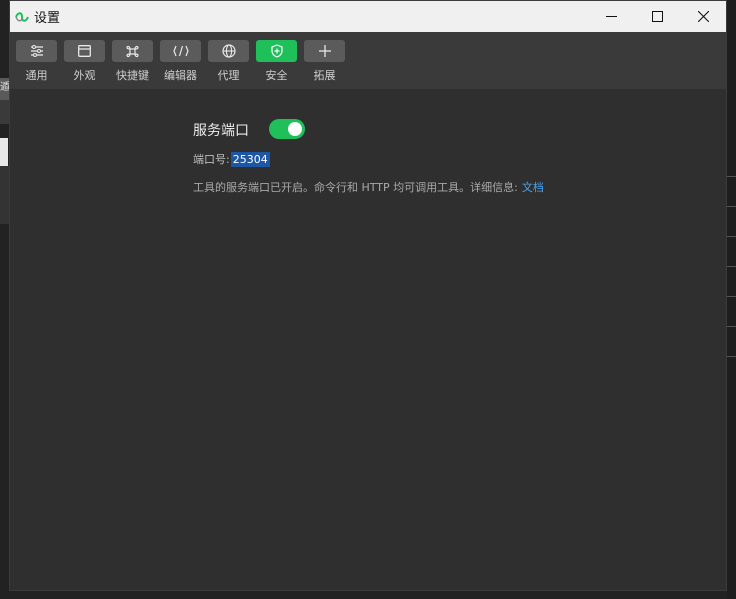 This screenshot has height=599, width=736. I want to click on tab-extensions: 拓展, so click(324, 61).